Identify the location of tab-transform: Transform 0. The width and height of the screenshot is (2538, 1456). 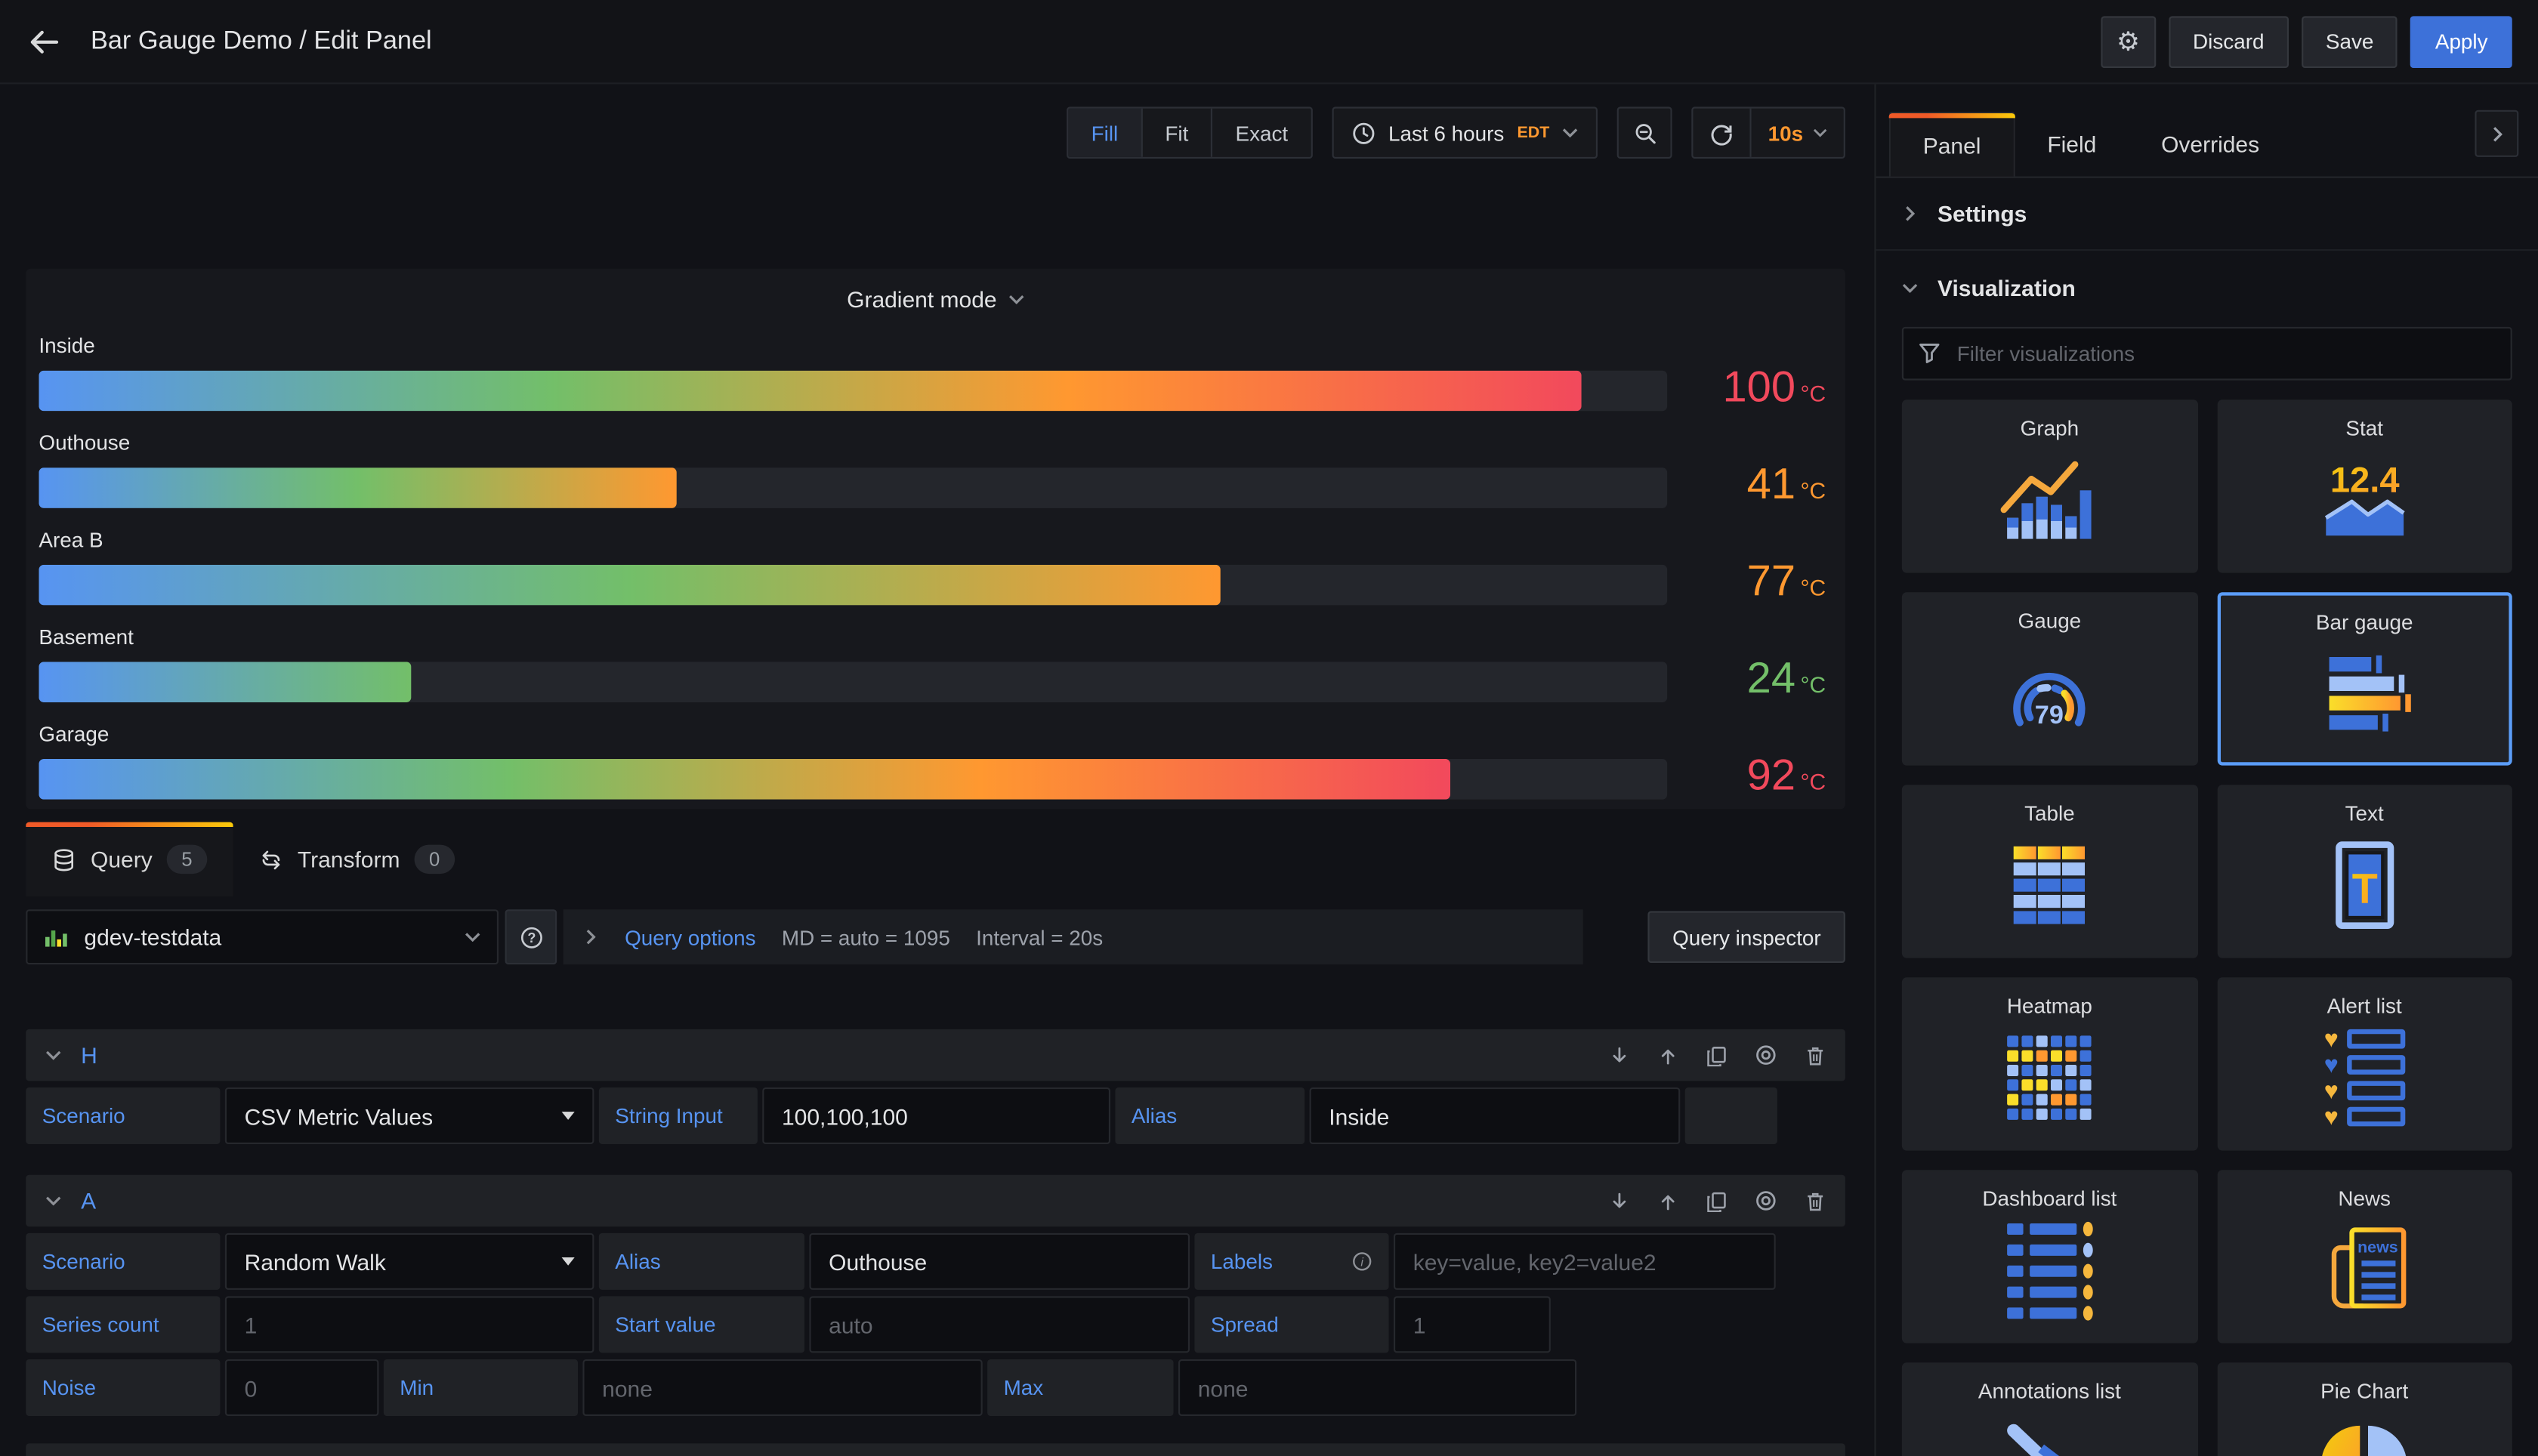
(356, 859).